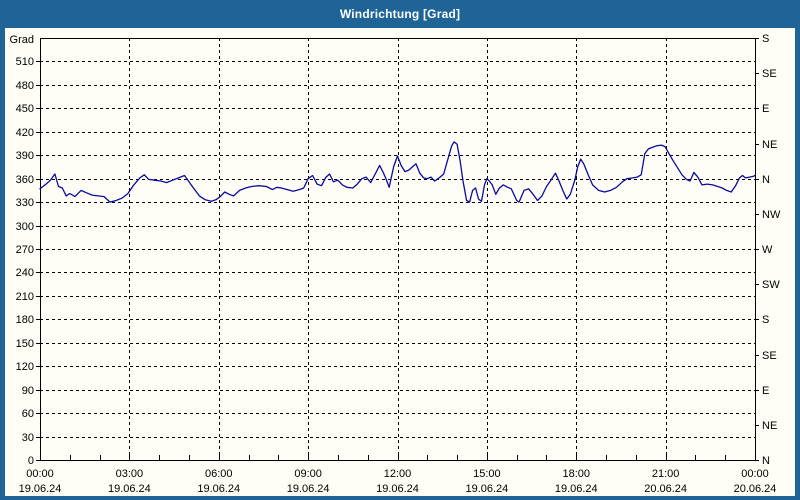 This screenshot has width=800, height=500. Describe the element at coordinates (130, 474) in the screenshot. I see `x-axis-time-label: 03:00` at that location.